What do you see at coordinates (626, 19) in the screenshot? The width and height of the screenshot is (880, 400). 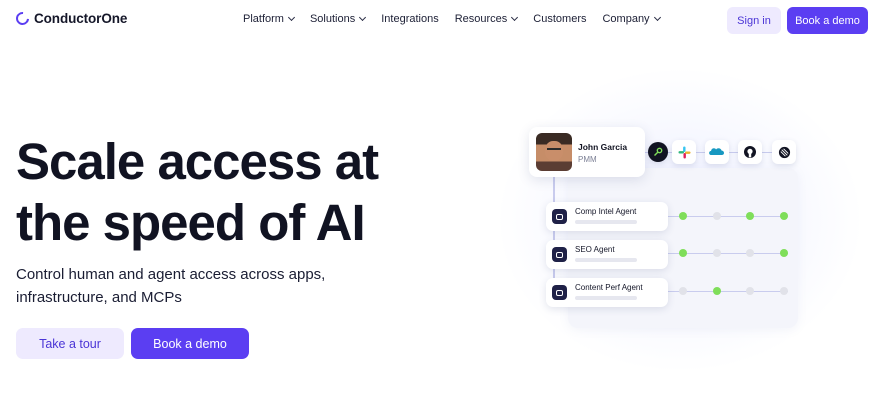 I see `nav-item-label: Company` at bounding box center [626, 19].